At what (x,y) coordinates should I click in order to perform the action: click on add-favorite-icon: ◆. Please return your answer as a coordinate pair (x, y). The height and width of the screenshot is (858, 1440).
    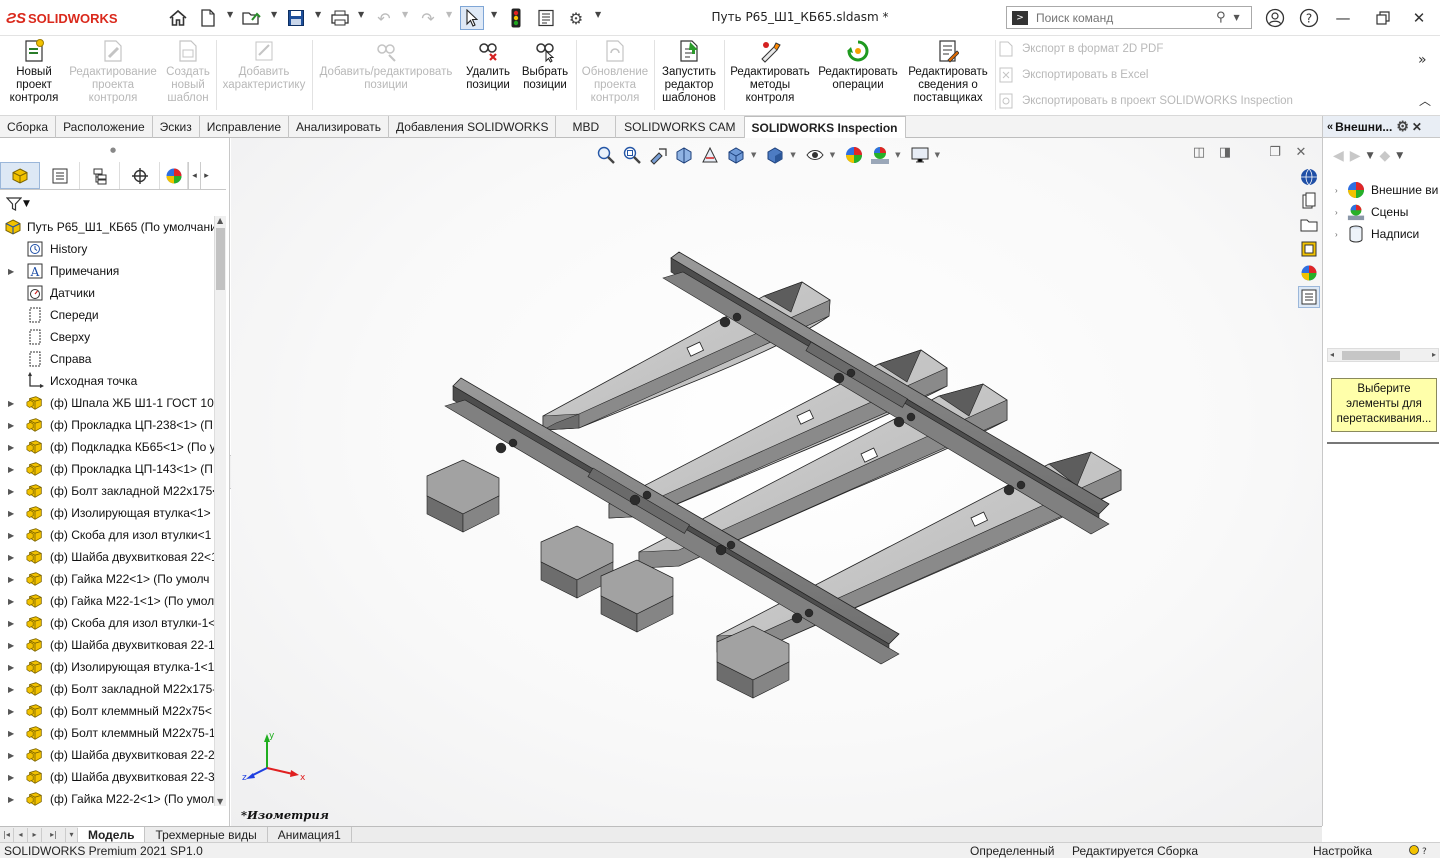
    Looking at the image, I should click on (1384, 156).